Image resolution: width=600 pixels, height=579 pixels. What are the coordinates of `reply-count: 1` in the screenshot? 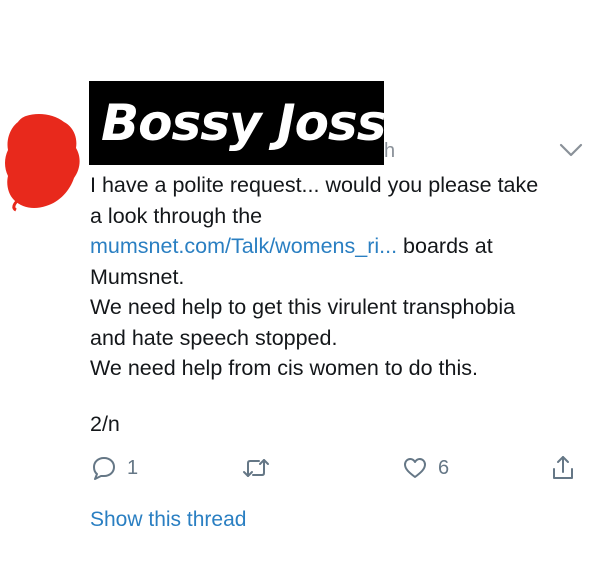 It's located at (133, 467).